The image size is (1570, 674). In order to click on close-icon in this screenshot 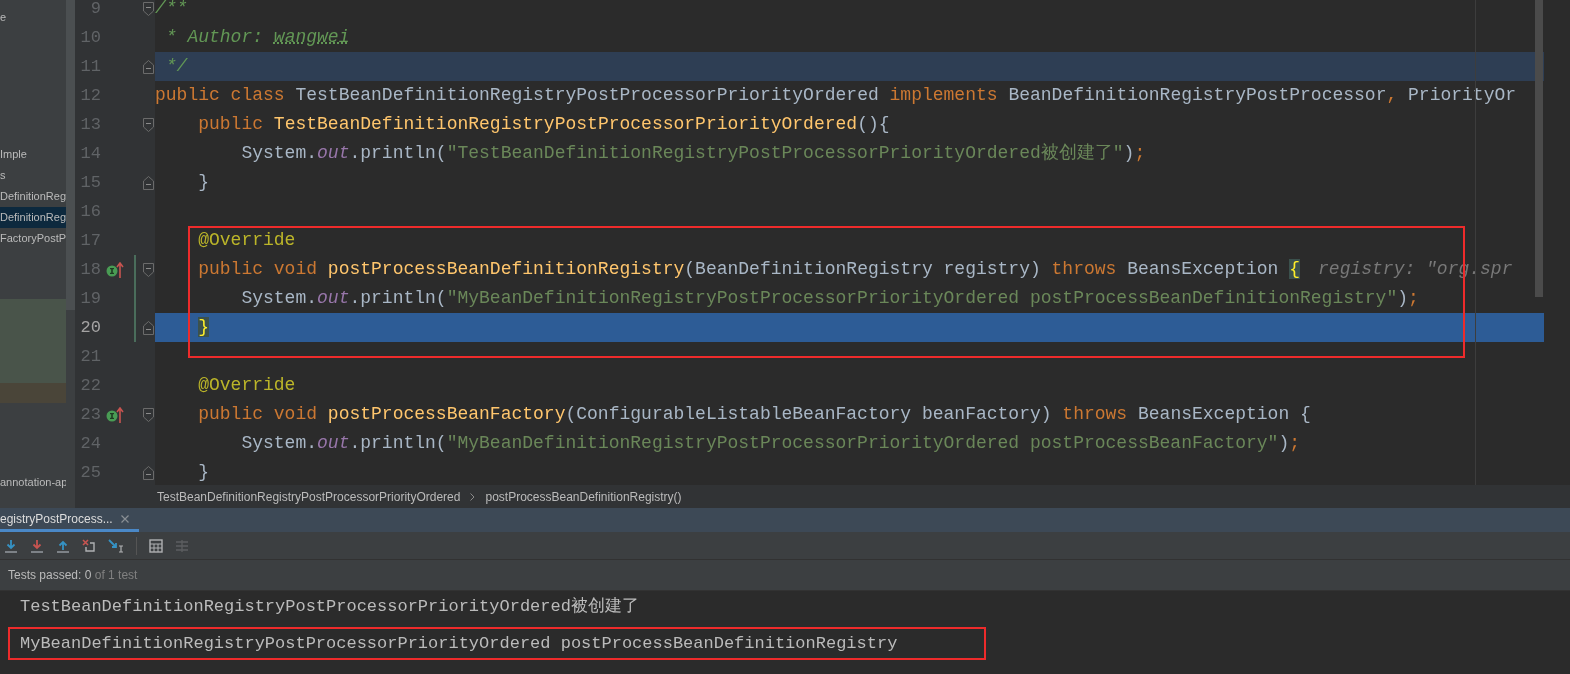, I will do `click(124, 518)`.